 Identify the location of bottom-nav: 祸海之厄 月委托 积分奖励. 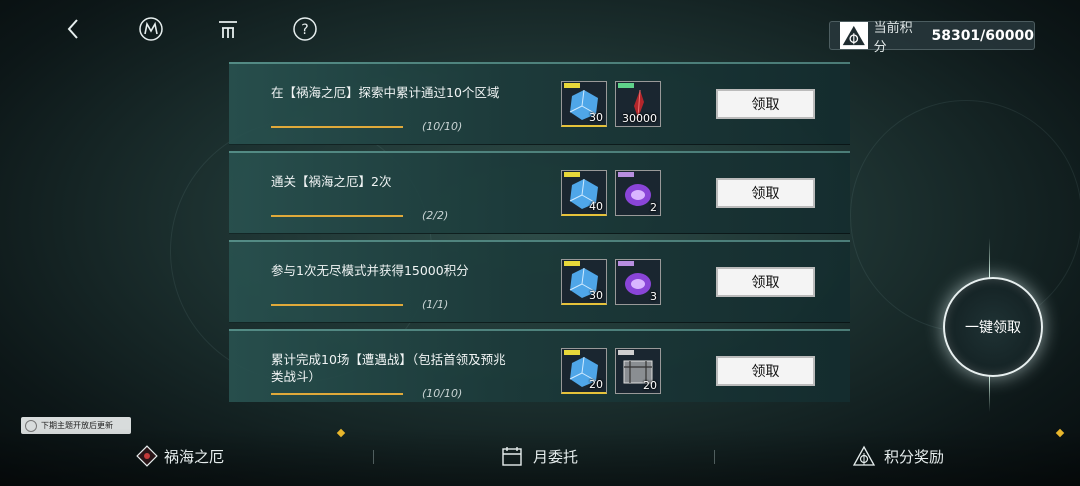
(540, 457).